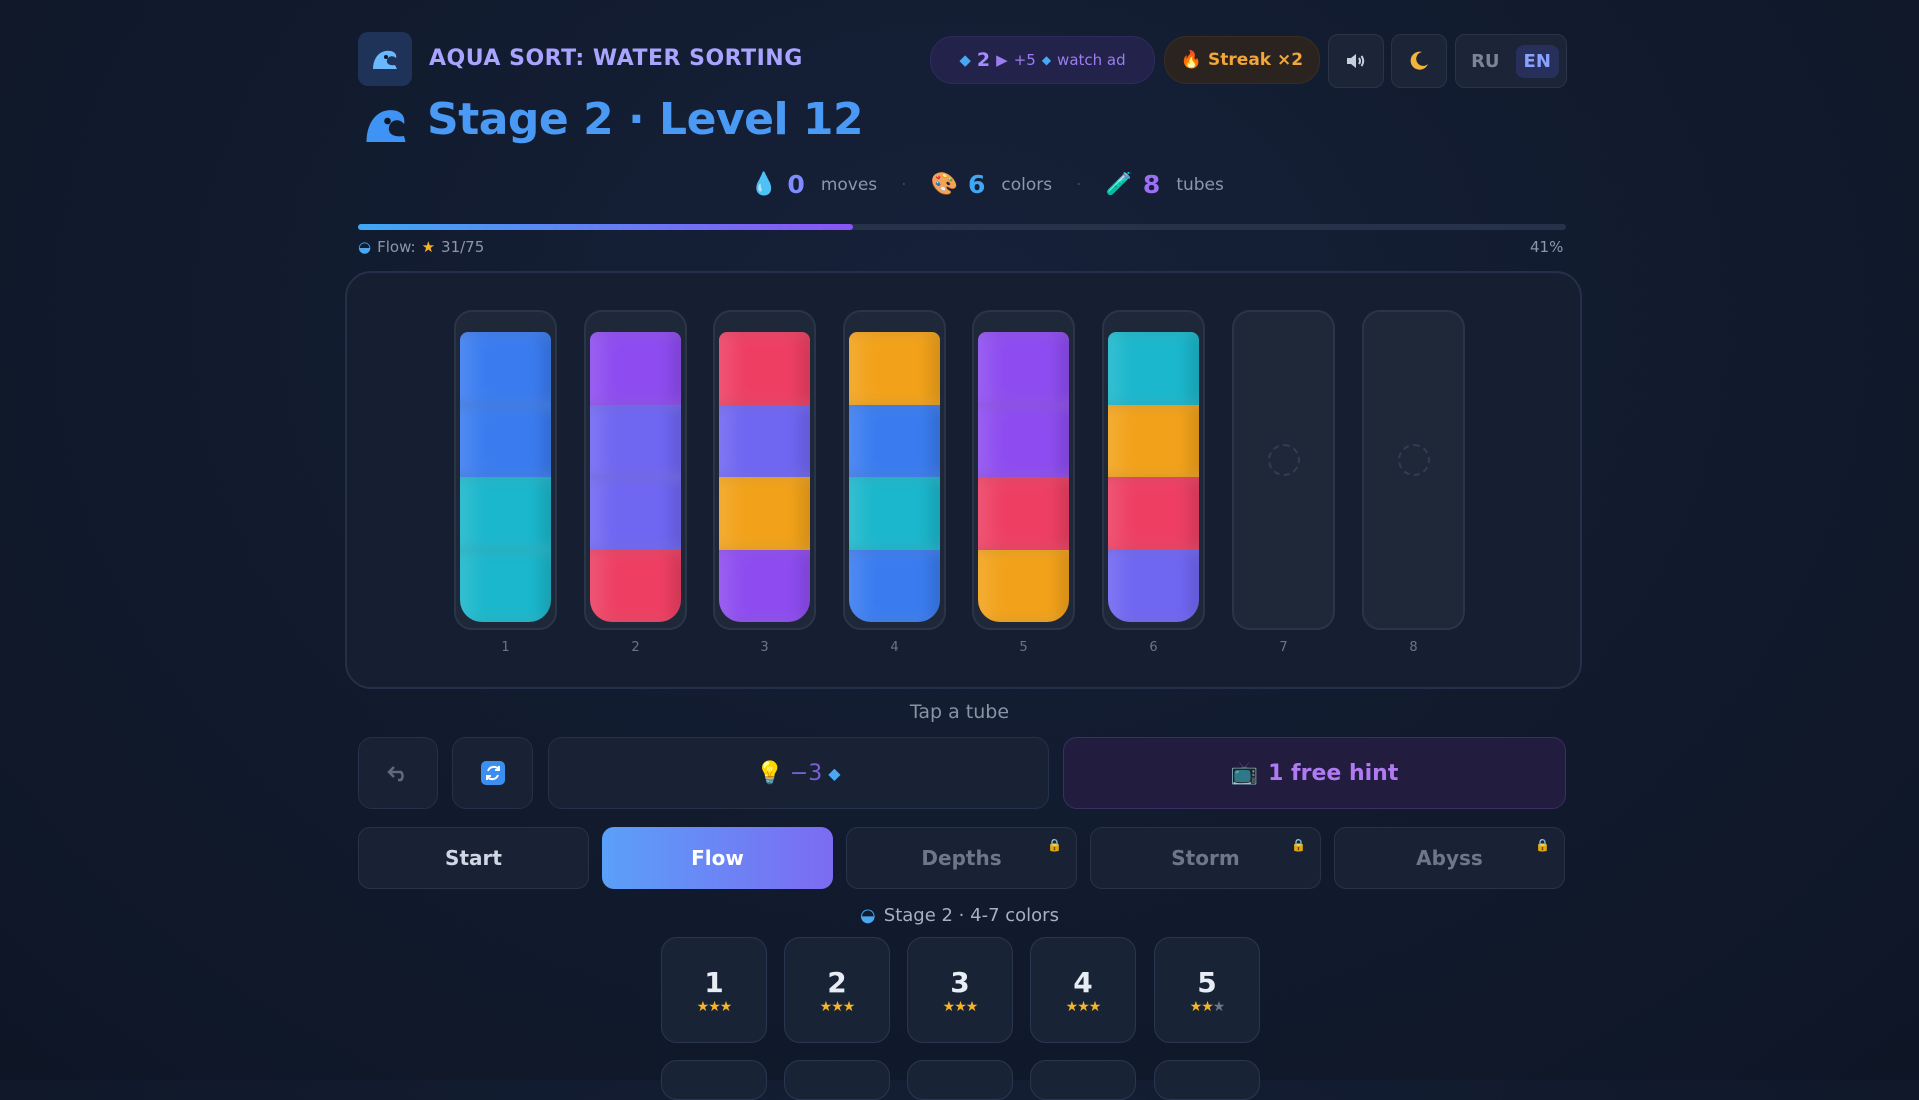 The height and width of the screenshot is (1100, 1919). I want to click on progress-stars: 31/75, so click(463, 247).